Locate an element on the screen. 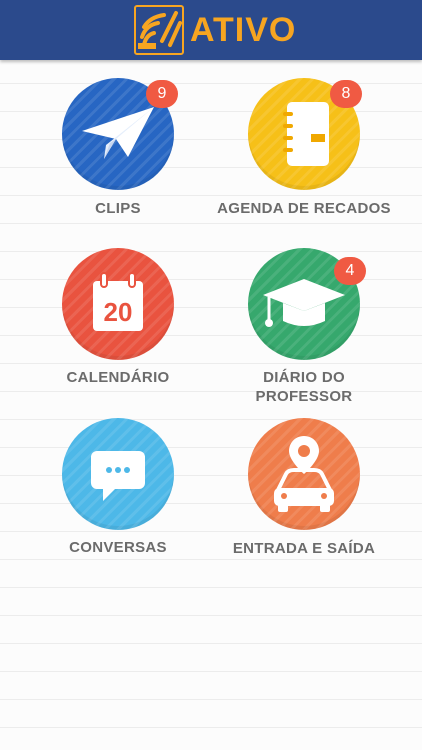 The width and height of the screenshot is (422, 750). chat-bubble-icon is located at coordinates (118, 474).